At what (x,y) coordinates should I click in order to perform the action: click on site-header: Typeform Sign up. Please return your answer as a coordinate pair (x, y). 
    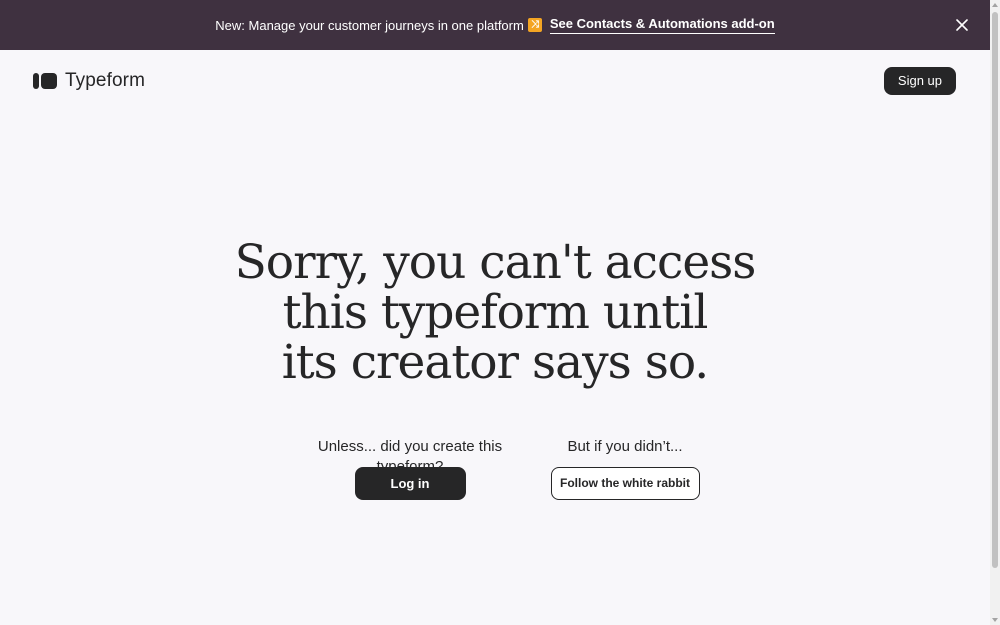
    Looking at the image, I should click on (495, 80).